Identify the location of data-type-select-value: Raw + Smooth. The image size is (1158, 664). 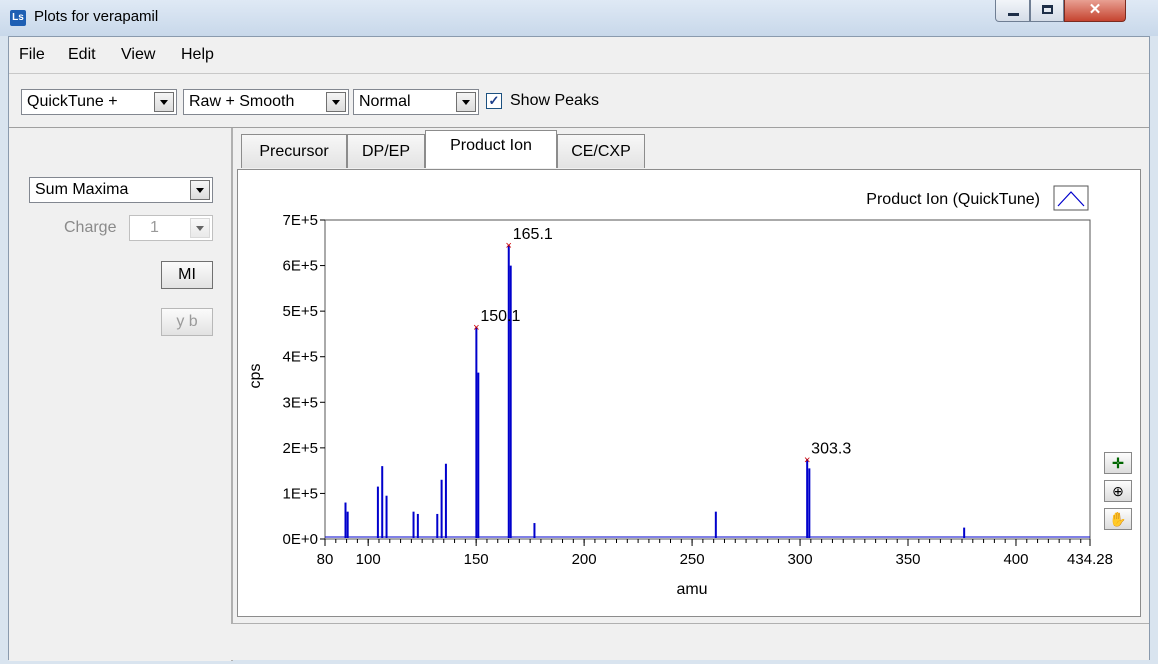
(242, 101).